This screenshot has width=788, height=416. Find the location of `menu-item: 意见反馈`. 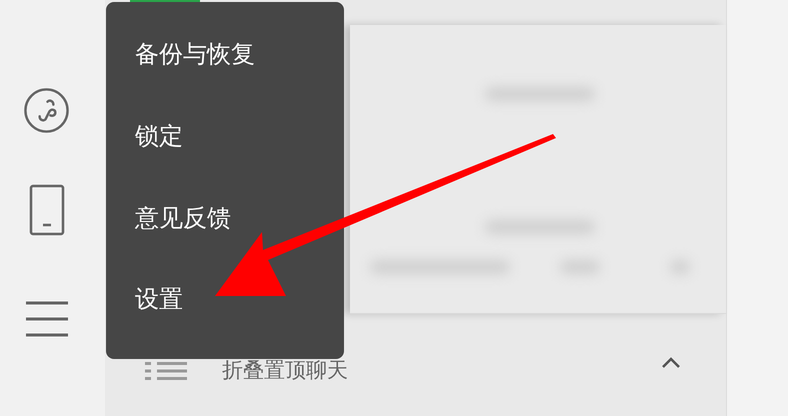

menu-item: 意见反馈 is located at coordinates (225, 237).